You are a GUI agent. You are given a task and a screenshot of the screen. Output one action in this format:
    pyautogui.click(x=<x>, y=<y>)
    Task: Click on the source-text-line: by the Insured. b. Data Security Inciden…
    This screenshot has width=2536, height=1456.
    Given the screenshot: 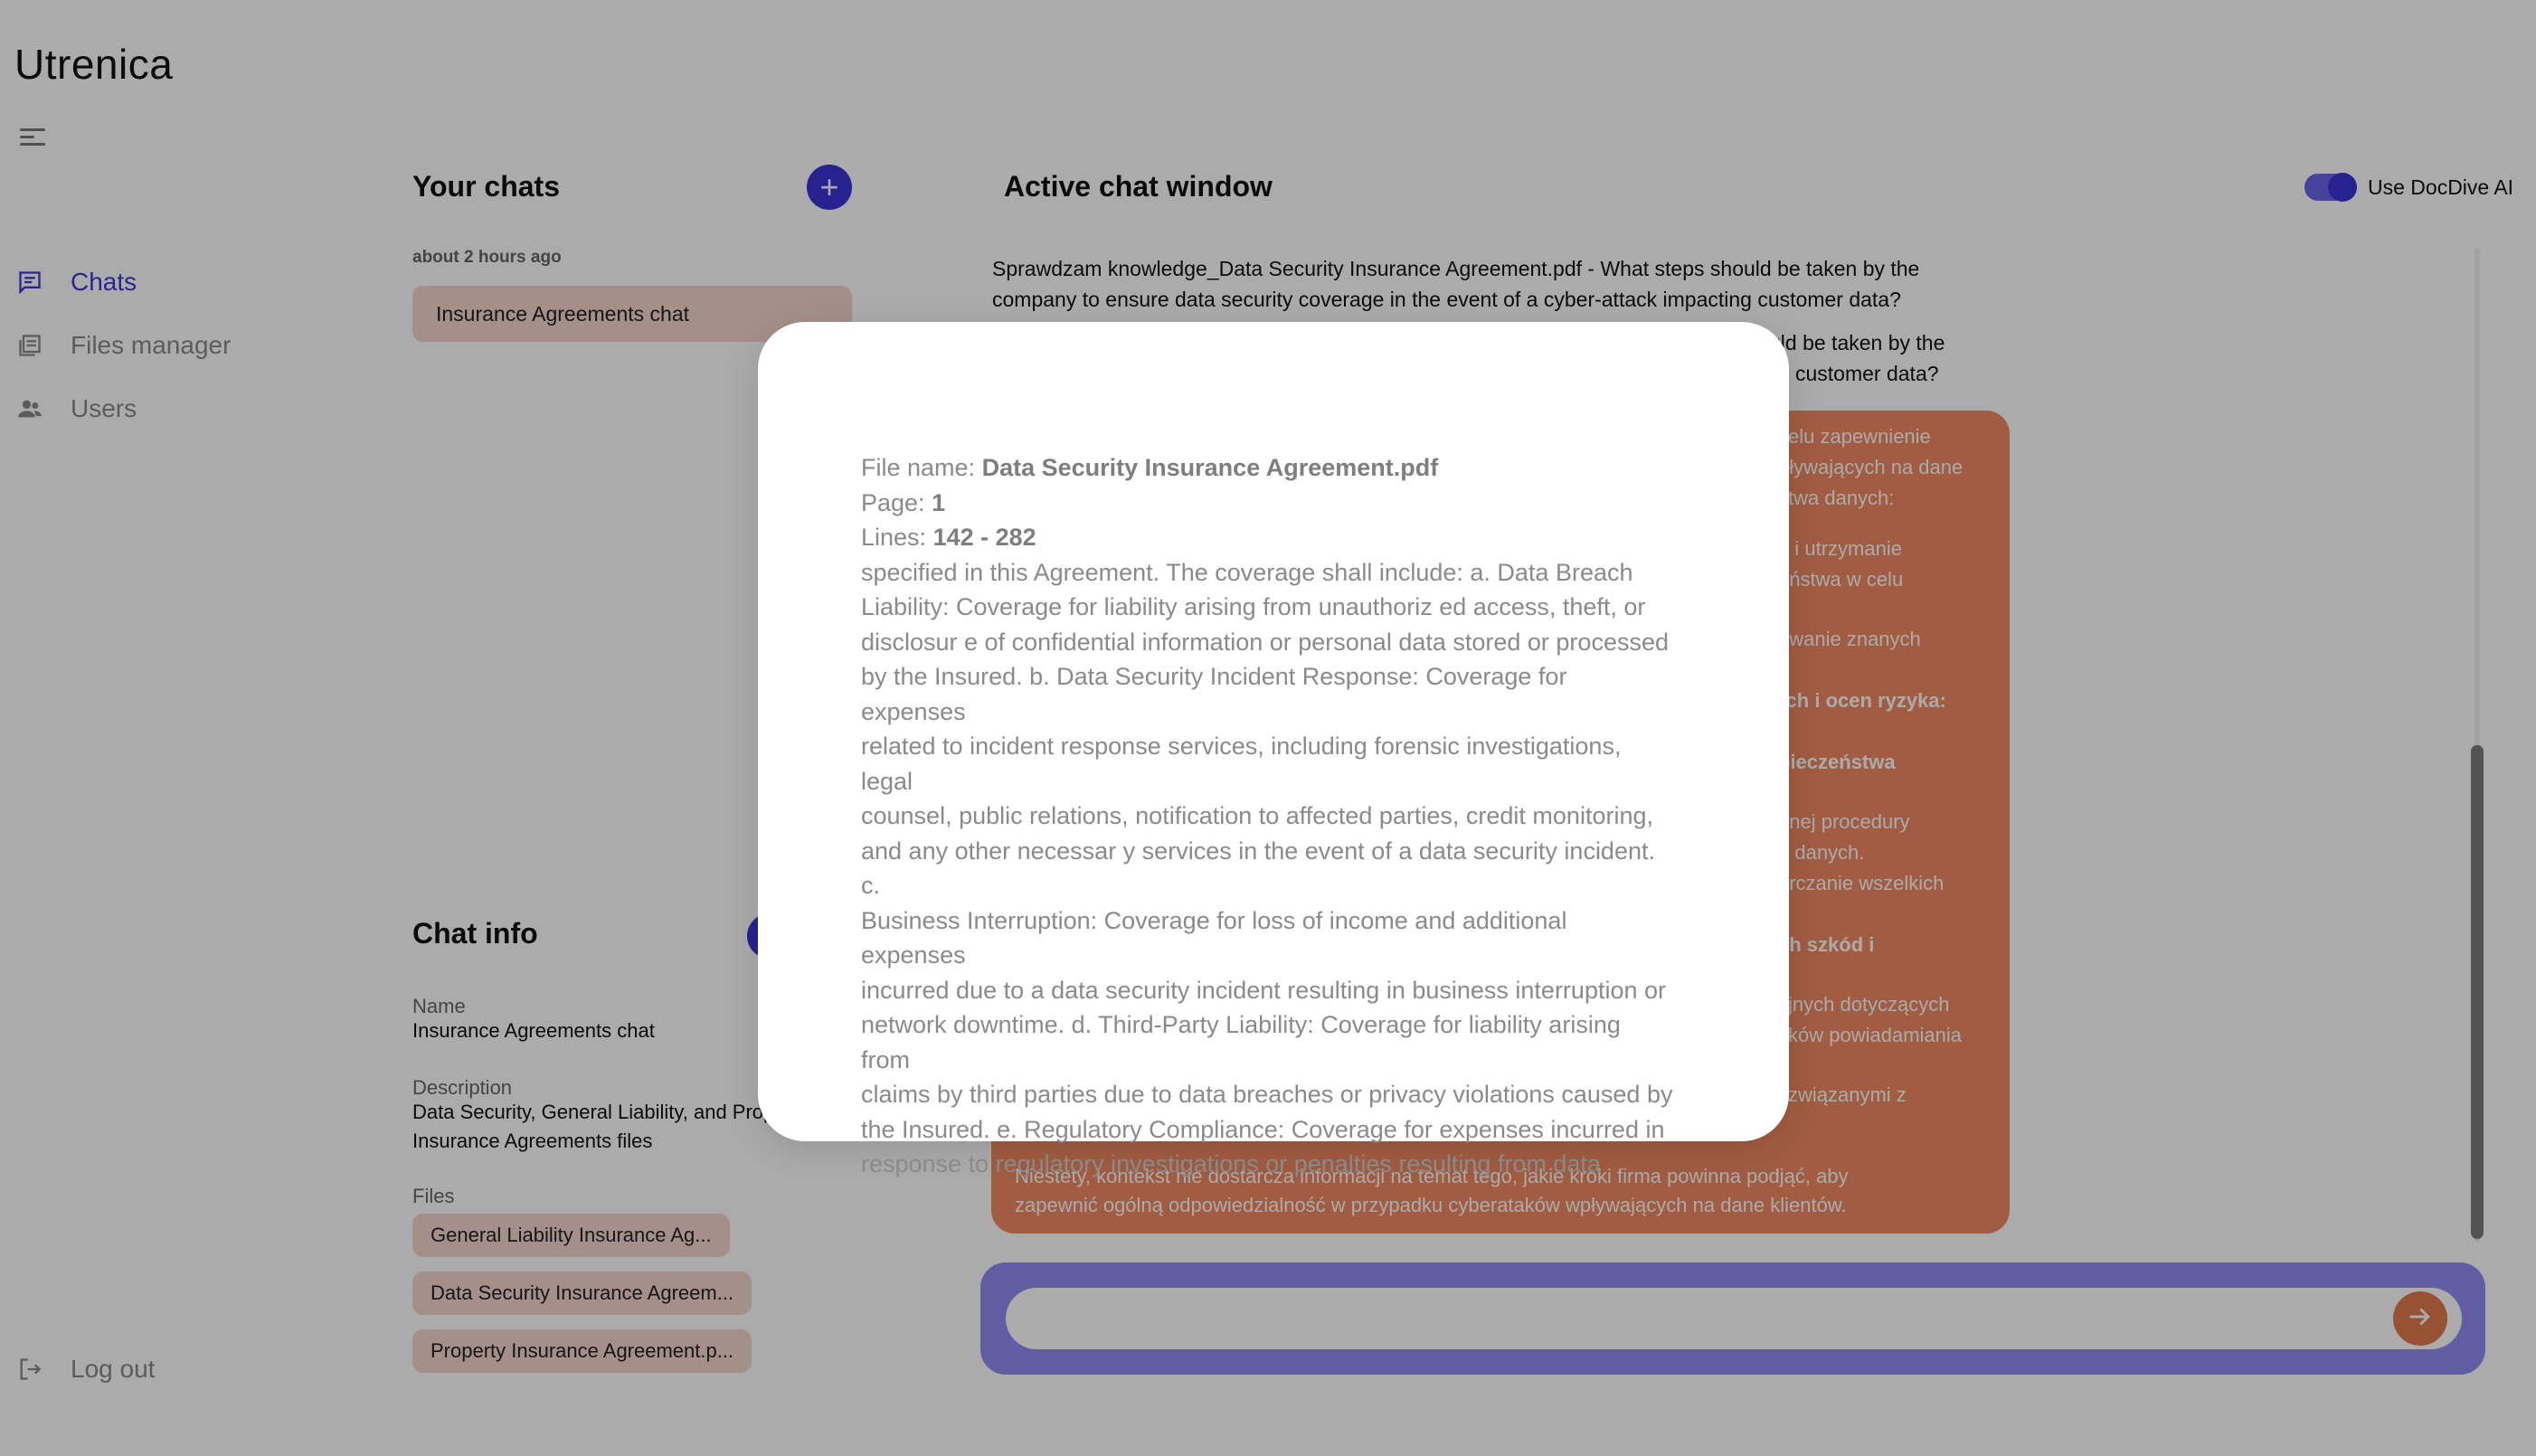 What is the action you would take?
    pyautogui.click(x=1214, y=694)
    